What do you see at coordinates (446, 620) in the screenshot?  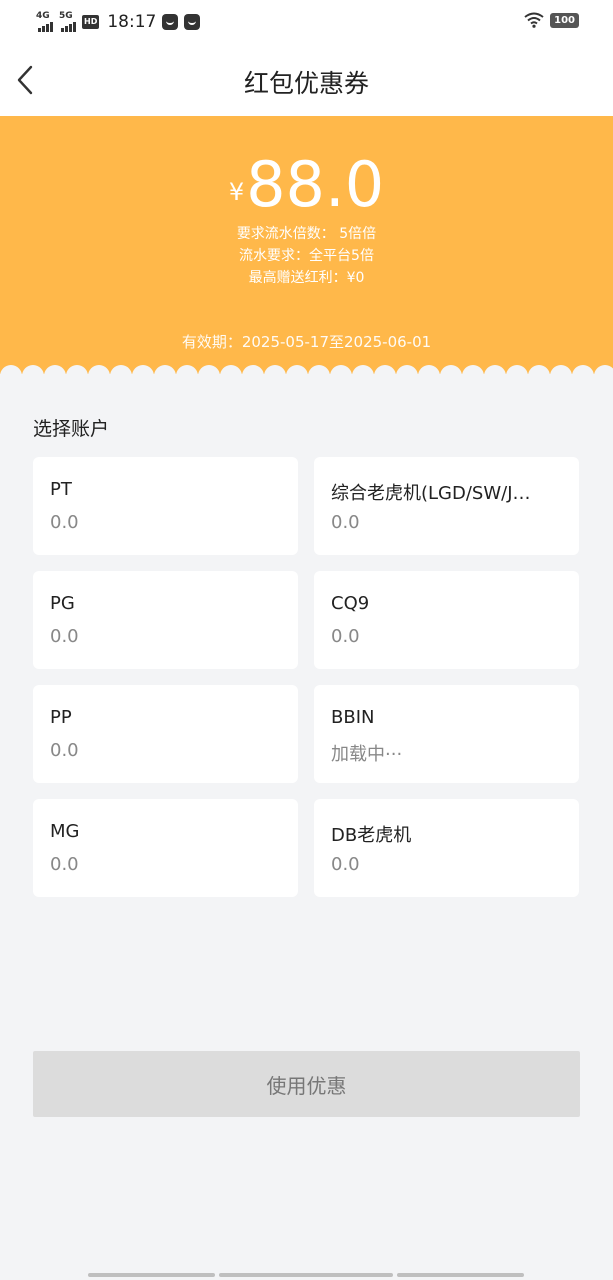 I see `account-card-cq9: CQ9 0.0` at bounding box center [446, 620].